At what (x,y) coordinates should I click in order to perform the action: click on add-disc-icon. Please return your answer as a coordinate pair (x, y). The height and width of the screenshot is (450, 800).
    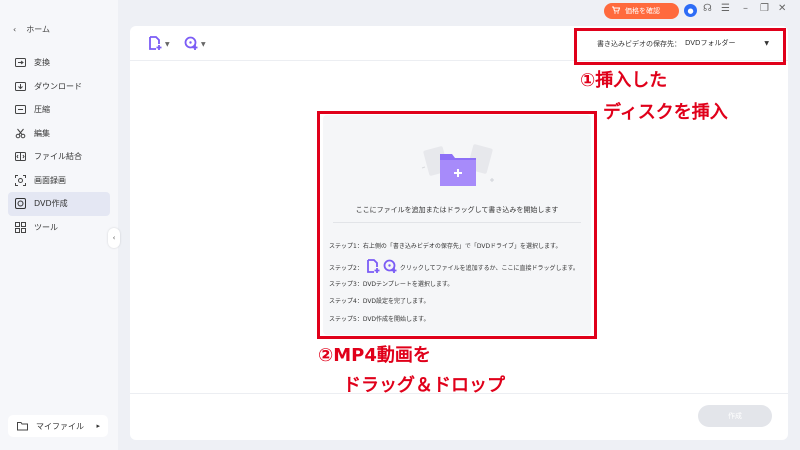
    Looking at the image, I should click on (191, 44).